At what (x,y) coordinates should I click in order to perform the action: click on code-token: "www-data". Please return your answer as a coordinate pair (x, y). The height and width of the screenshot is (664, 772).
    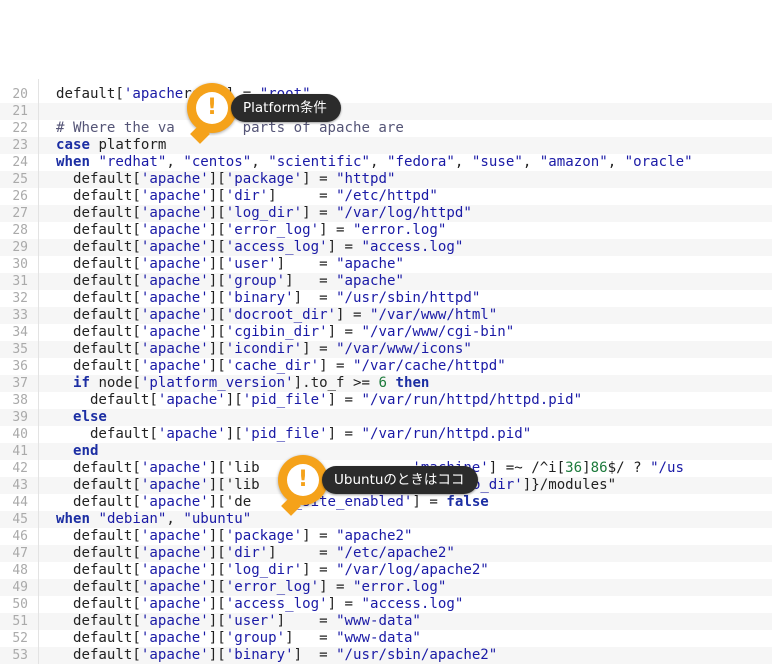
    Looking at the image, I should click on (378, 621).